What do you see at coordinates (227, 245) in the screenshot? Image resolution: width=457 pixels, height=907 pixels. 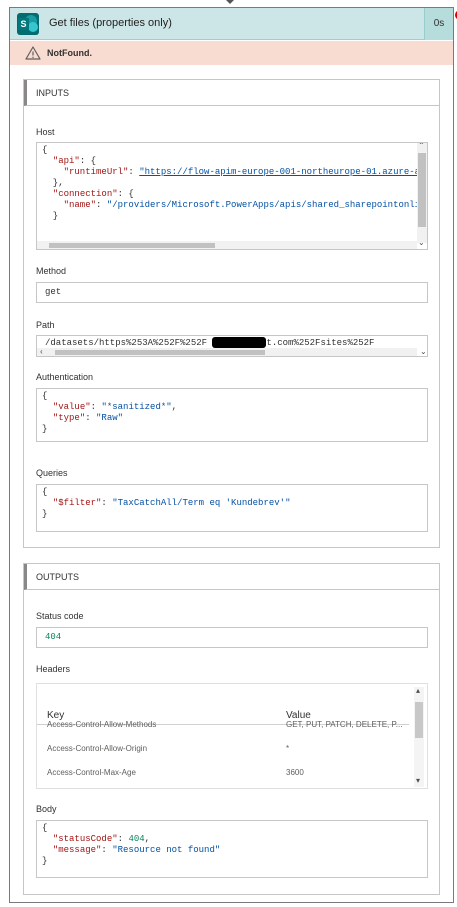 I see `host-horizontal-scrollbar` at bounding box center [227, 245].